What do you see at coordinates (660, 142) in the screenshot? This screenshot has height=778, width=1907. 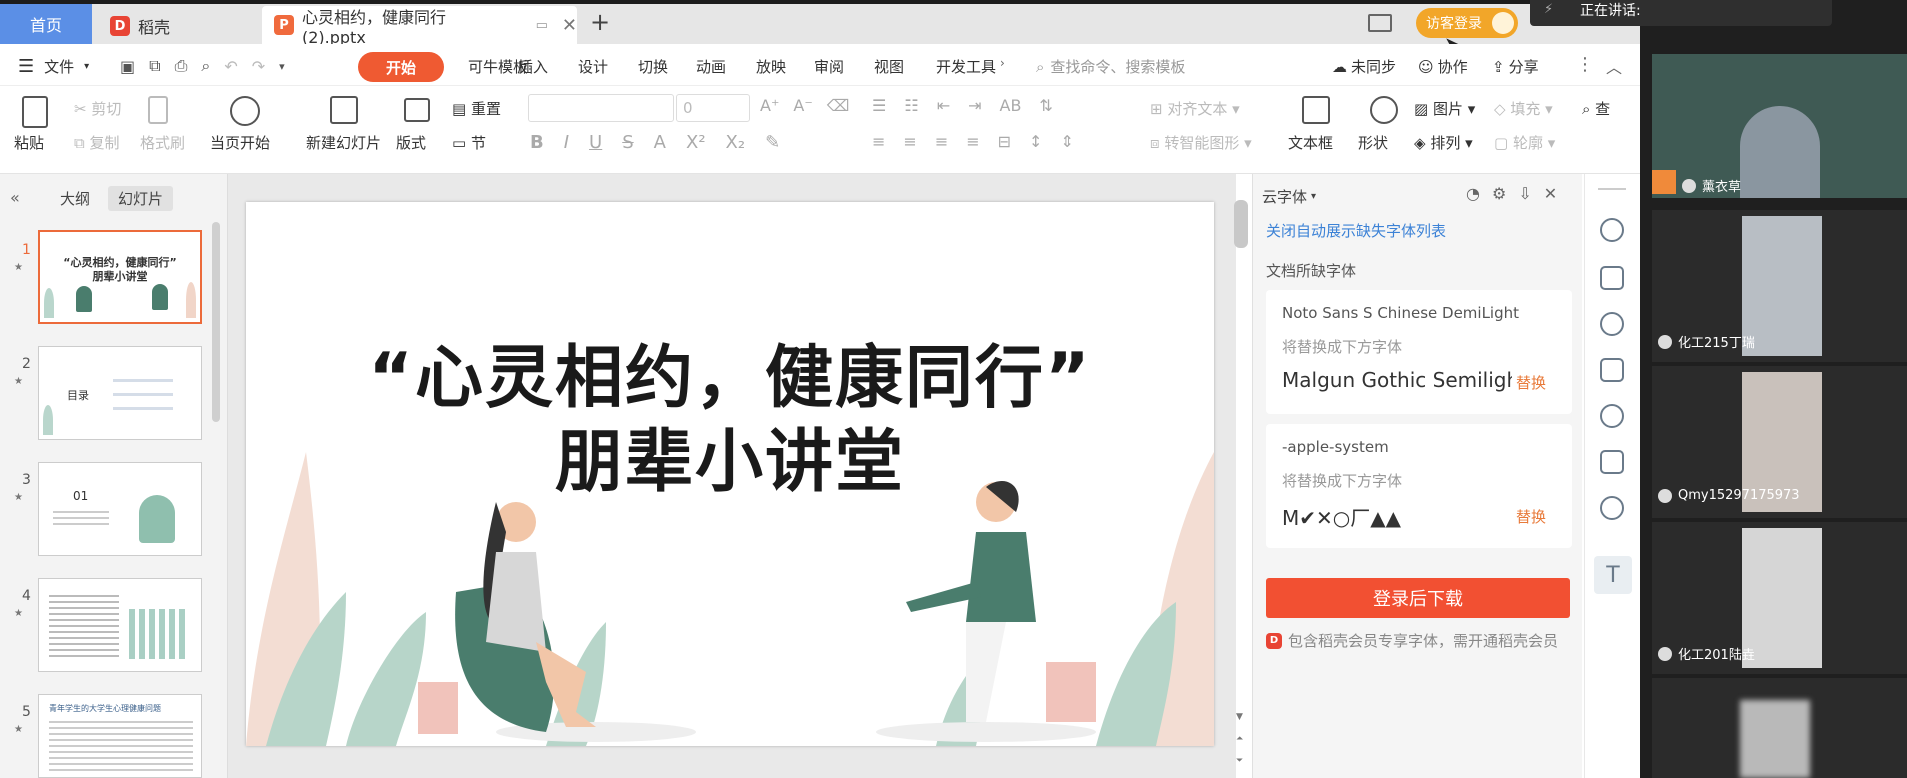 I see `font-color-icon: A` at bounding box center [660, 142].